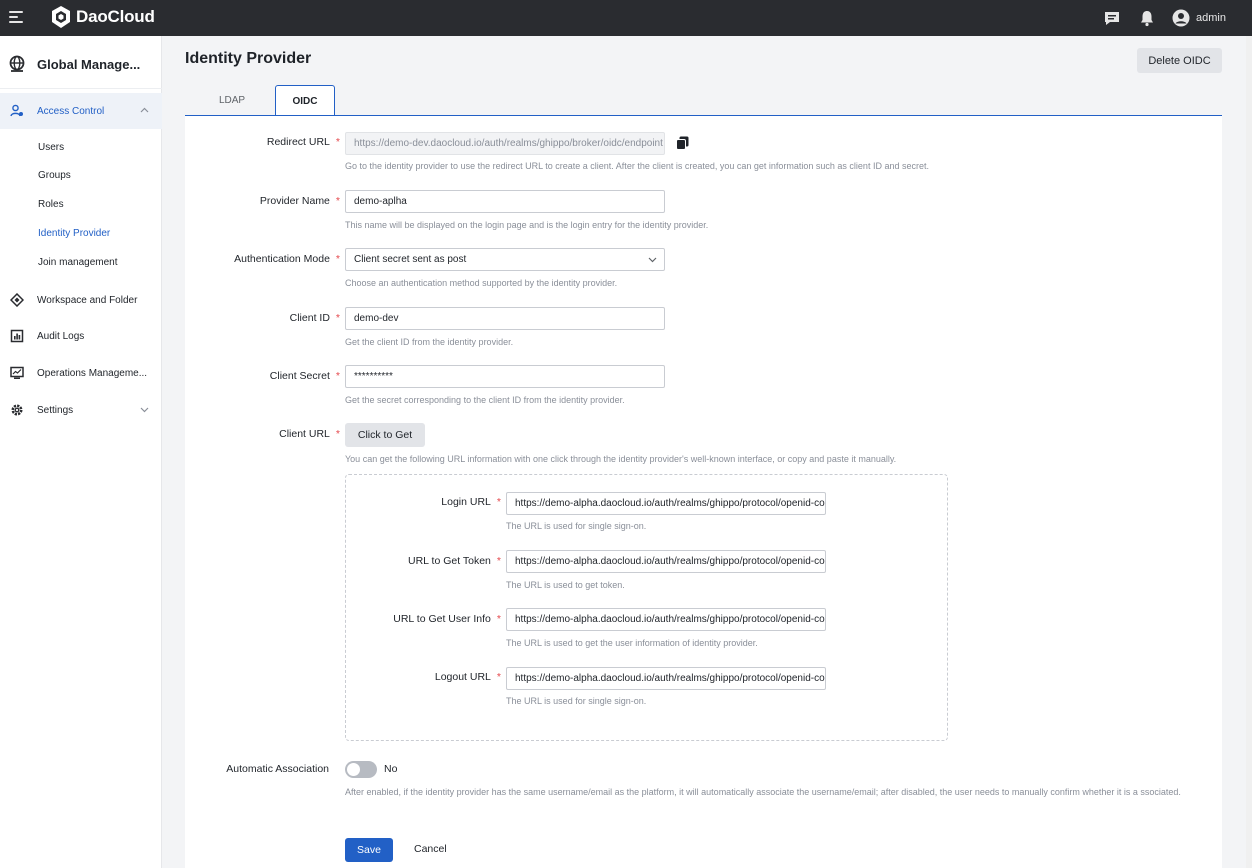 This screenshot has height=868, width=1252. I want to click on daocloud-logo-icon, so click(61, 17).